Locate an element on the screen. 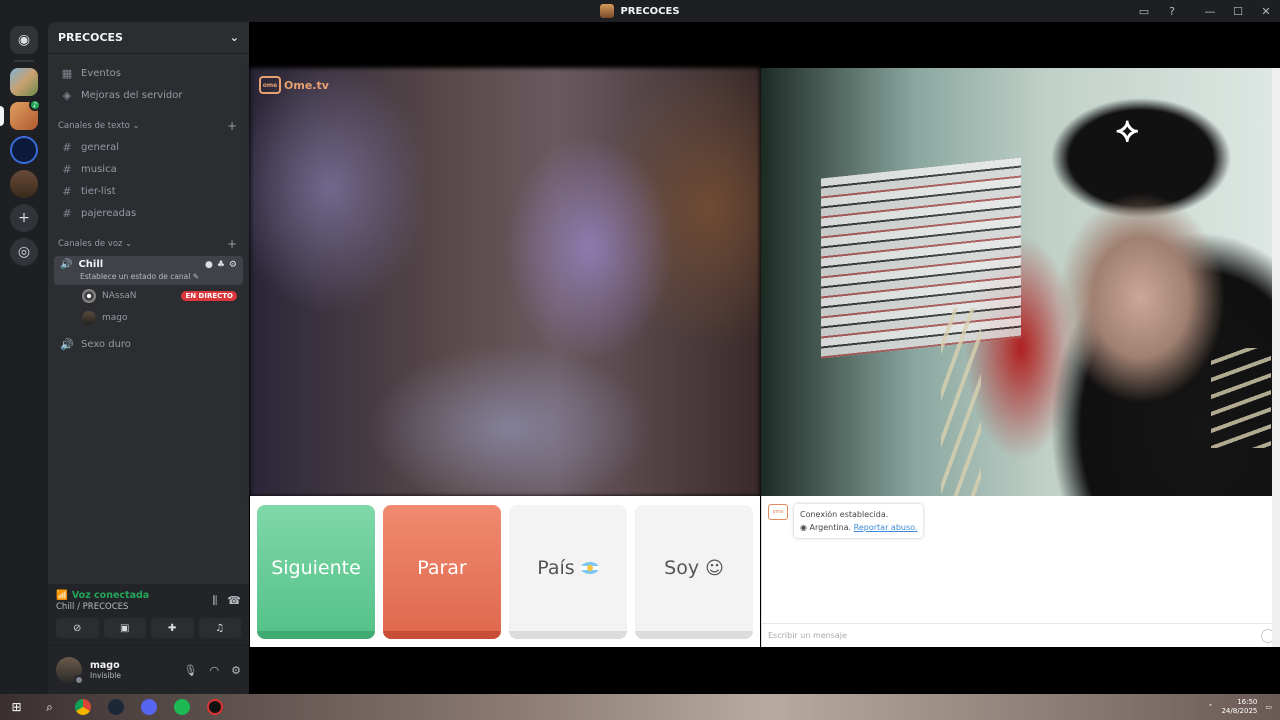  clock: 16:50 24/8/2025 is located at coordinates (1239, 707).